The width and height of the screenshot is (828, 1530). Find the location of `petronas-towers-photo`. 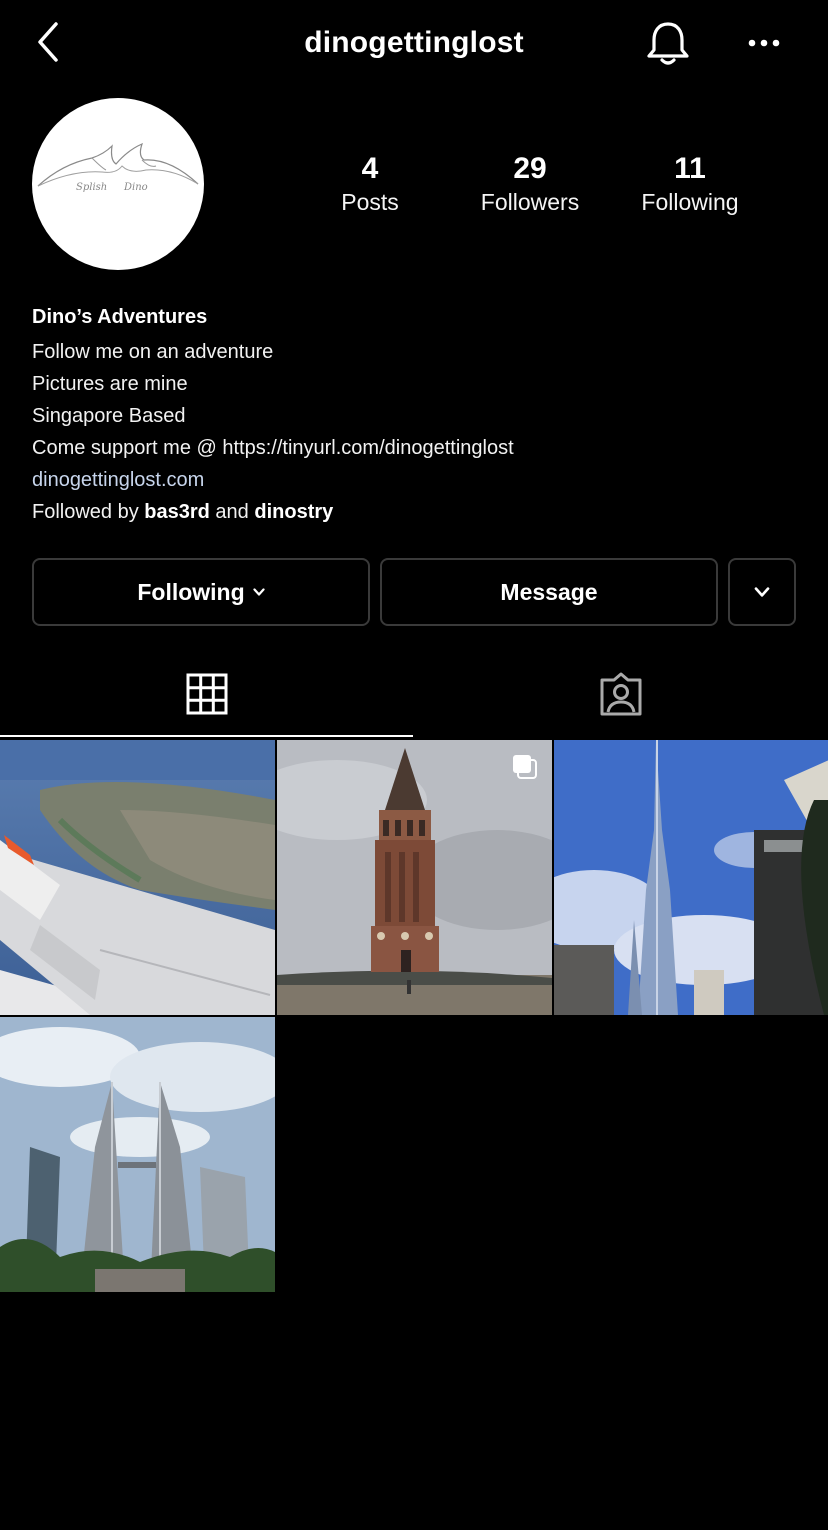

petronas-towers-photo is located at coordinates (137, 1154).